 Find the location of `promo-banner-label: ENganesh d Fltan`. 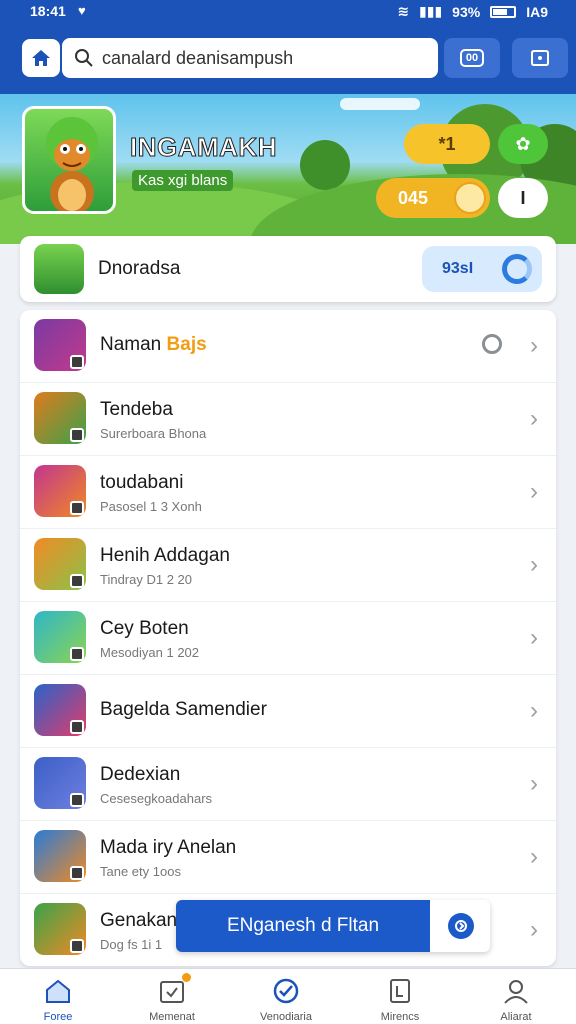

promo-banner-label: ENganesh d Fltan is located at coordinates (303, 926).